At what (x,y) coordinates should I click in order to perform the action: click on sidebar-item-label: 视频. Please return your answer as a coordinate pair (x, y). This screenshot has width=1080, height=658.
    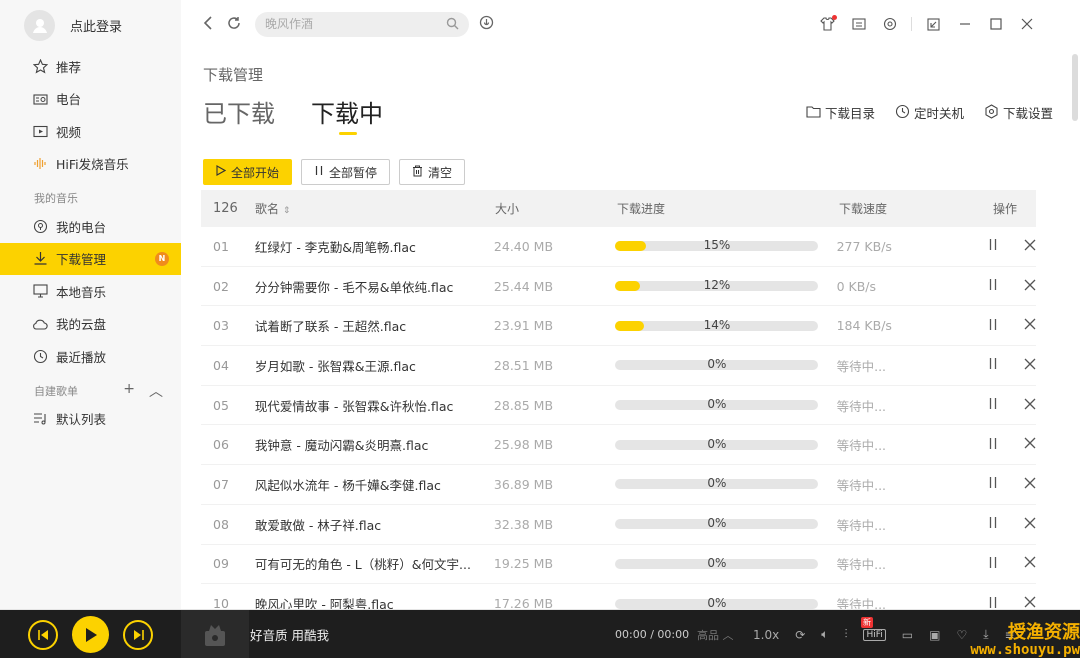
    Looking at the image, I should click on (69, 132).